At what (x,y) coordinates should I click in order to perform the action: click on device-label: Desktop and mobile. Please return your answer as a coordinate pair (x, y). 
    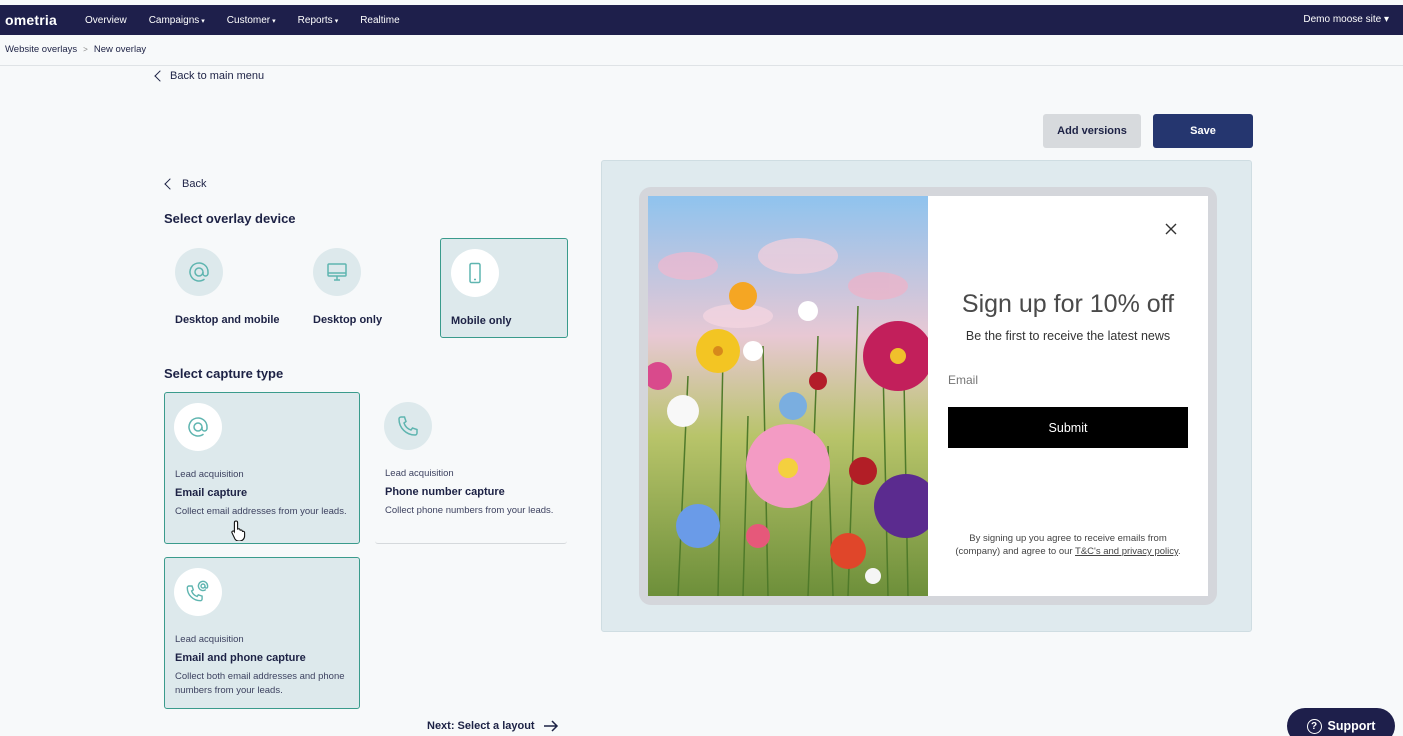
    Looking at the image, I should click on (227, 320).